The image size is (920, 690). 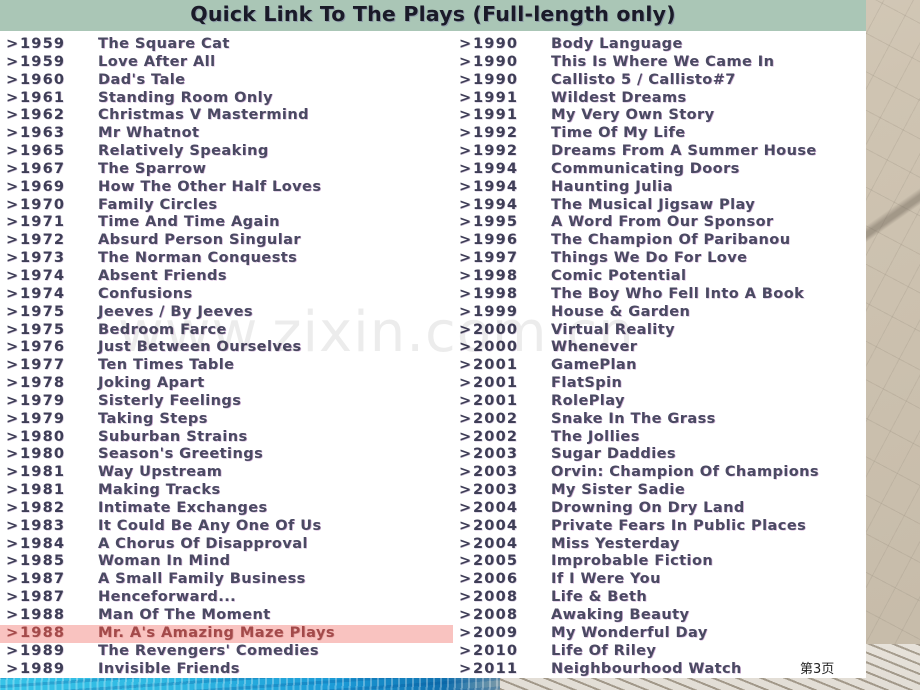 I want to click on play-list-item: >2004 Miss Yesterday, so click(x=659, y=545).